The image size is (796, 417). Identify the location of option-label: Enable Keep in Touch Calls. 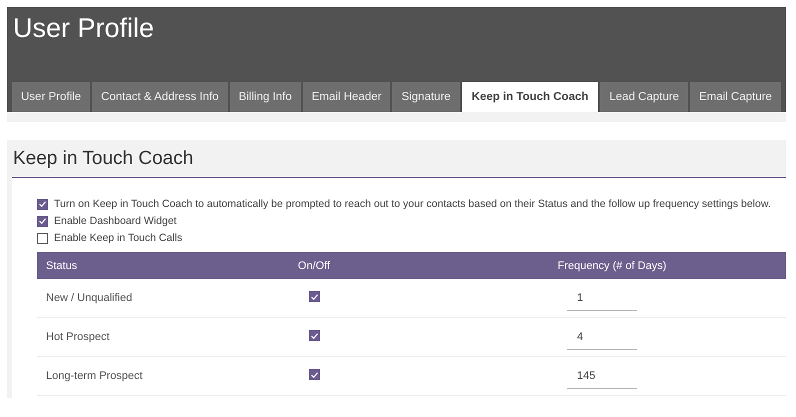
(118, 238).